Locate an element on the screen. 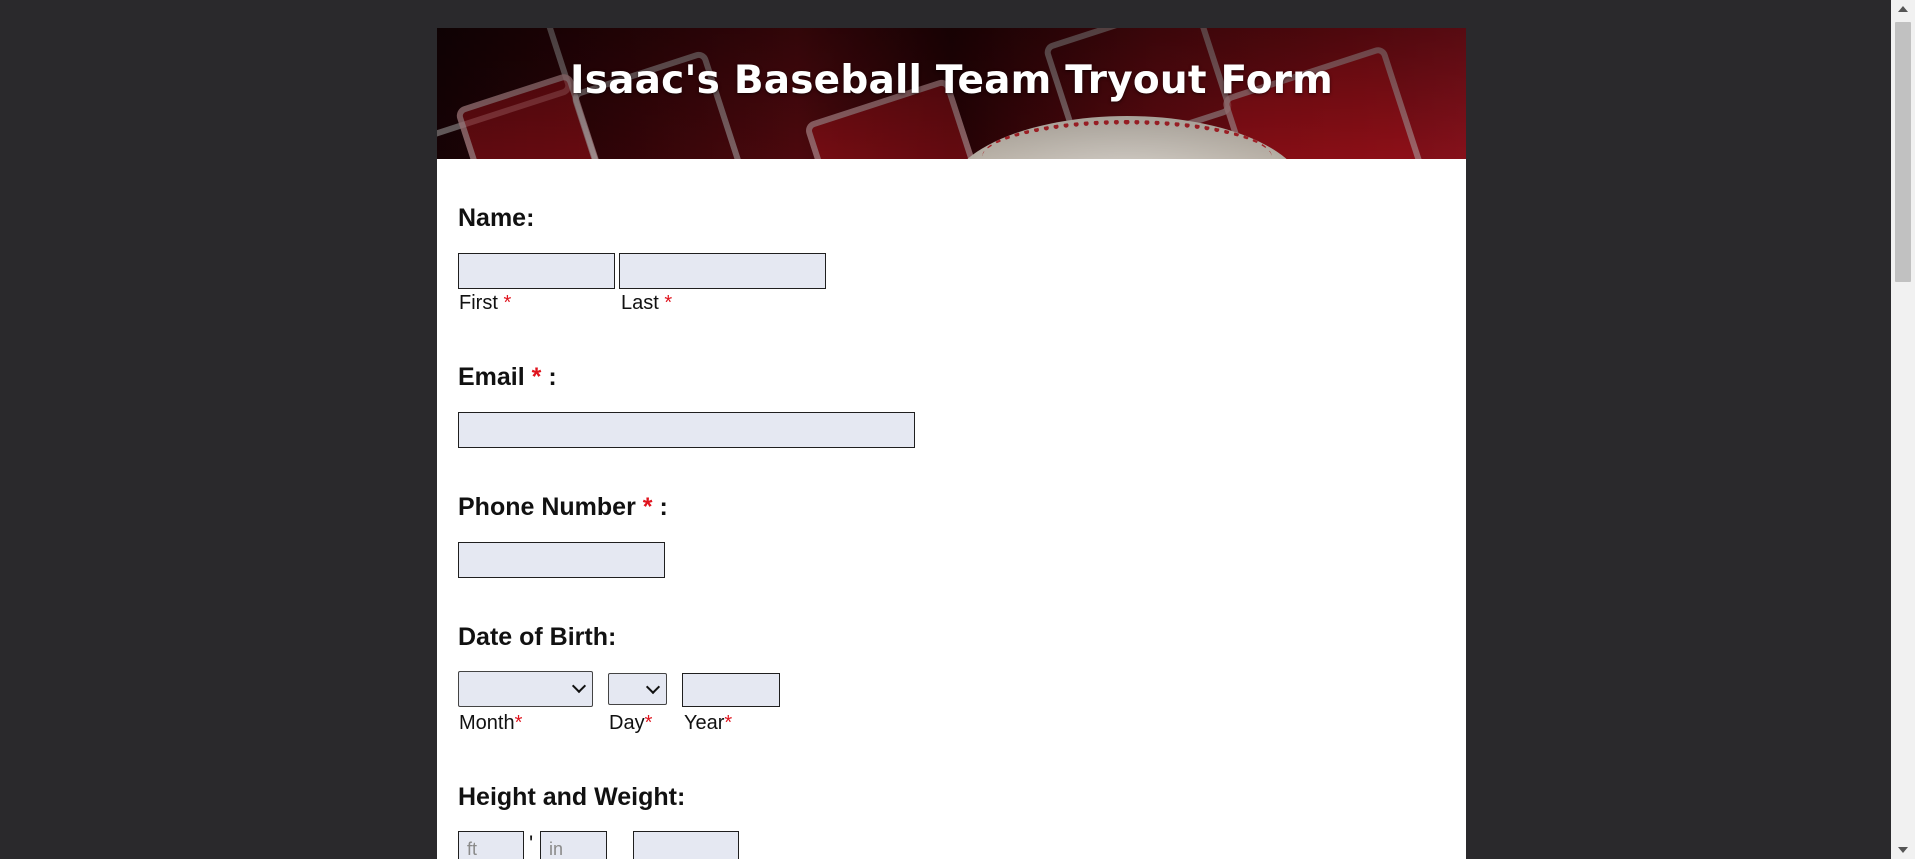 This screenshot has width=1915, height=859. scrollbar-thumb is located at coordinates (1903, 152).